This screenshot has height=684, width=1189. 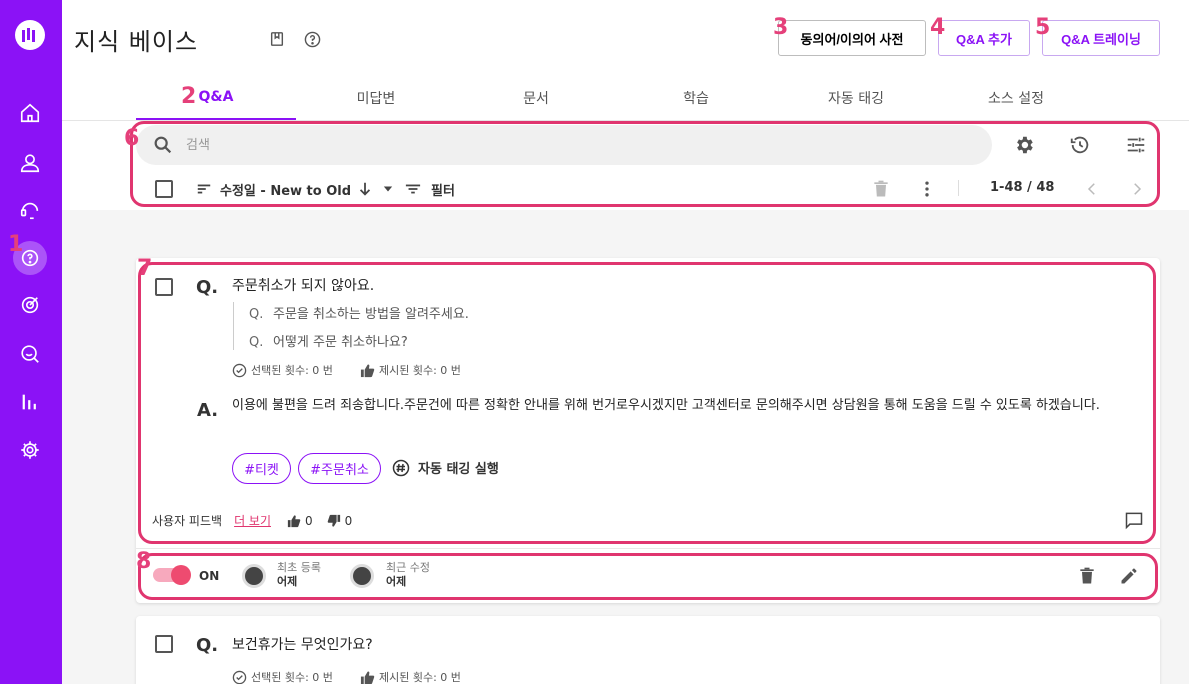 What do you see at coordinates (16, 244) in the screenshot?
I see `annotation-1: 1` at bounding box center [16, 244].